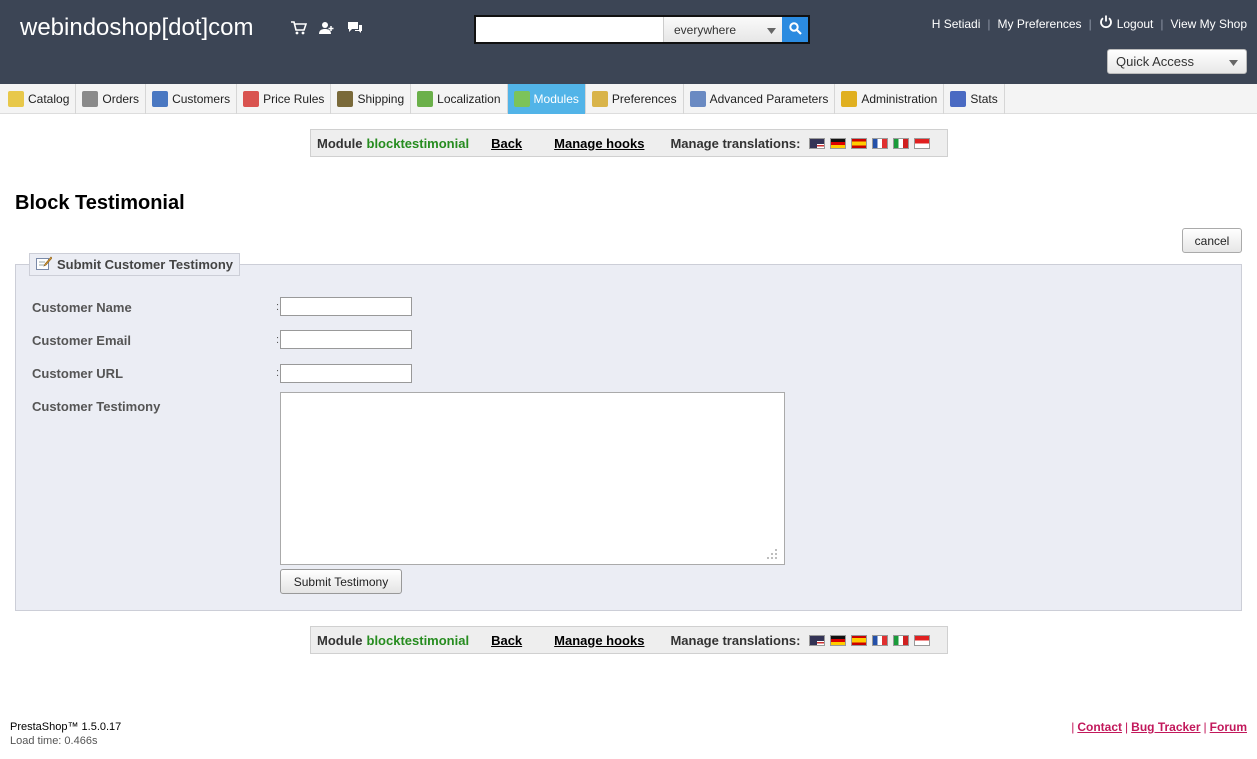 The width and height of the screenshot is (1257, 759). Describe the element at coordinates (136, 28) in the screenshot. I see `shop-name: webindoshop[dot]com` at that location.